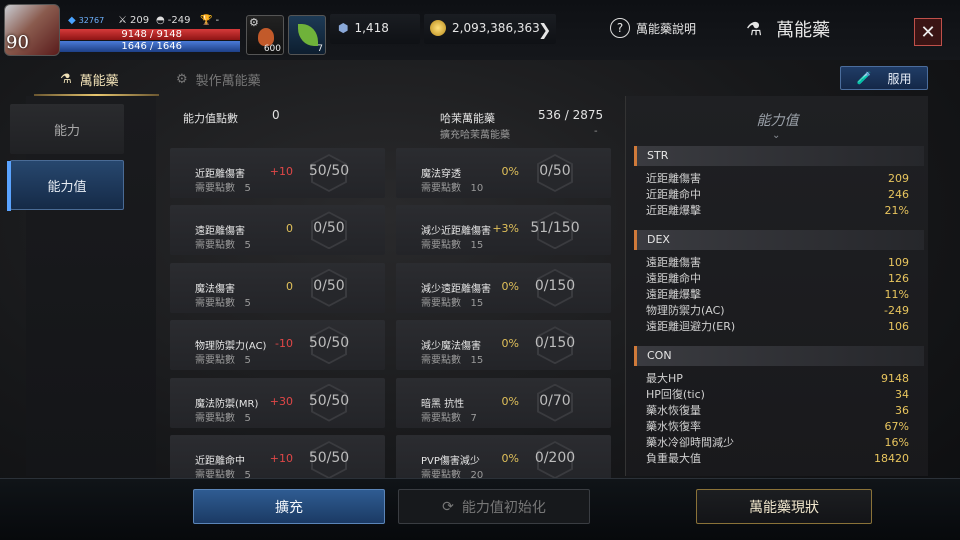  What do you see at coordinates (776, 135) in the screenshot?
I see `chevron-down-icon: ⌄` at bounding box center [776, 135].